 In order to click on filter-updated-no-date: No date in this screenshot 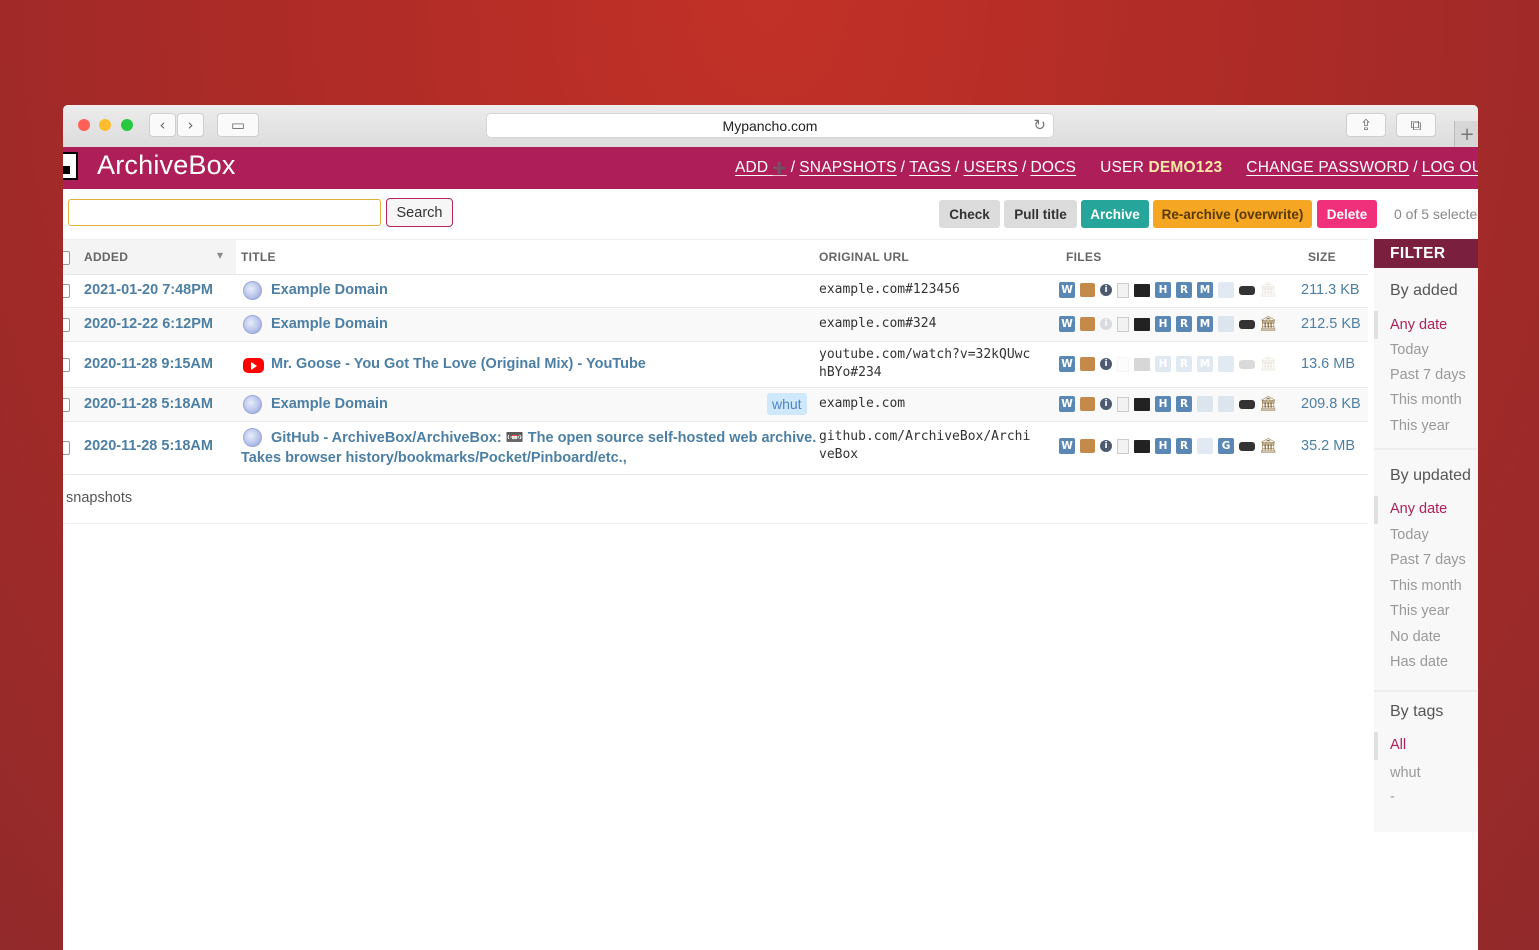, I will do `click(1415, 637)`.